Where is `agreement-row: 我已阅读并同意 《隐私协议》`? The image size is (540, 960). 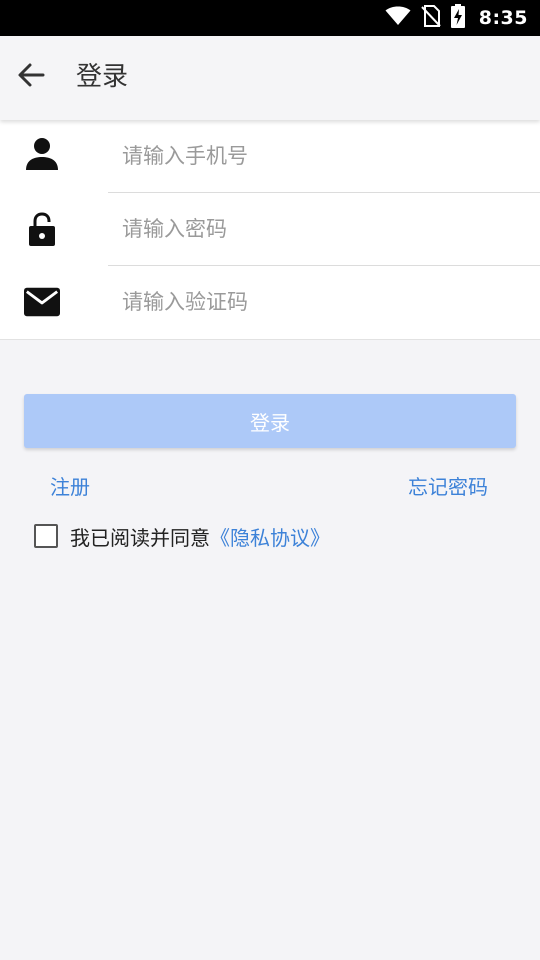 agreement-row: 我已阅读并同意 《隐私协议》 is located at coordinates (182, 536).